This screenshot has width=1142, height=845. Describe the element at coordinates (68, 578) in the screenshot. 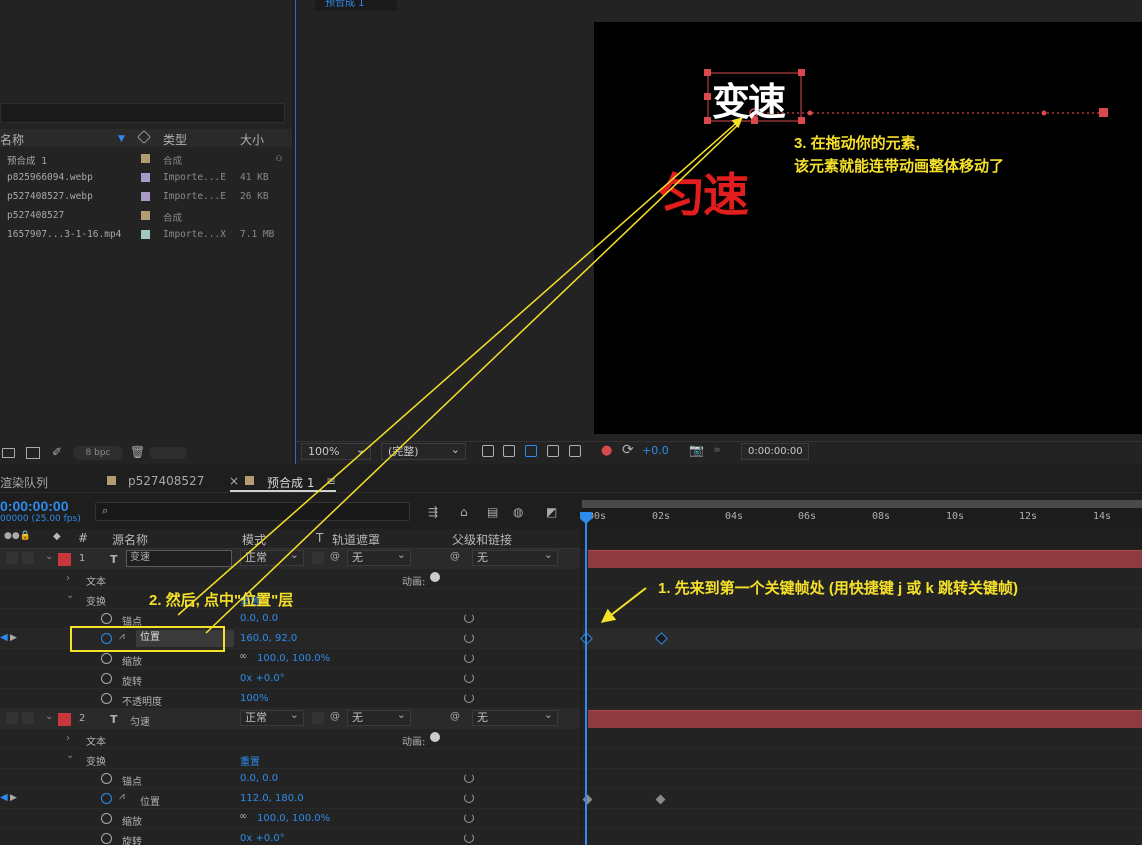

I see `chevron-right-icon: ›` at that location.